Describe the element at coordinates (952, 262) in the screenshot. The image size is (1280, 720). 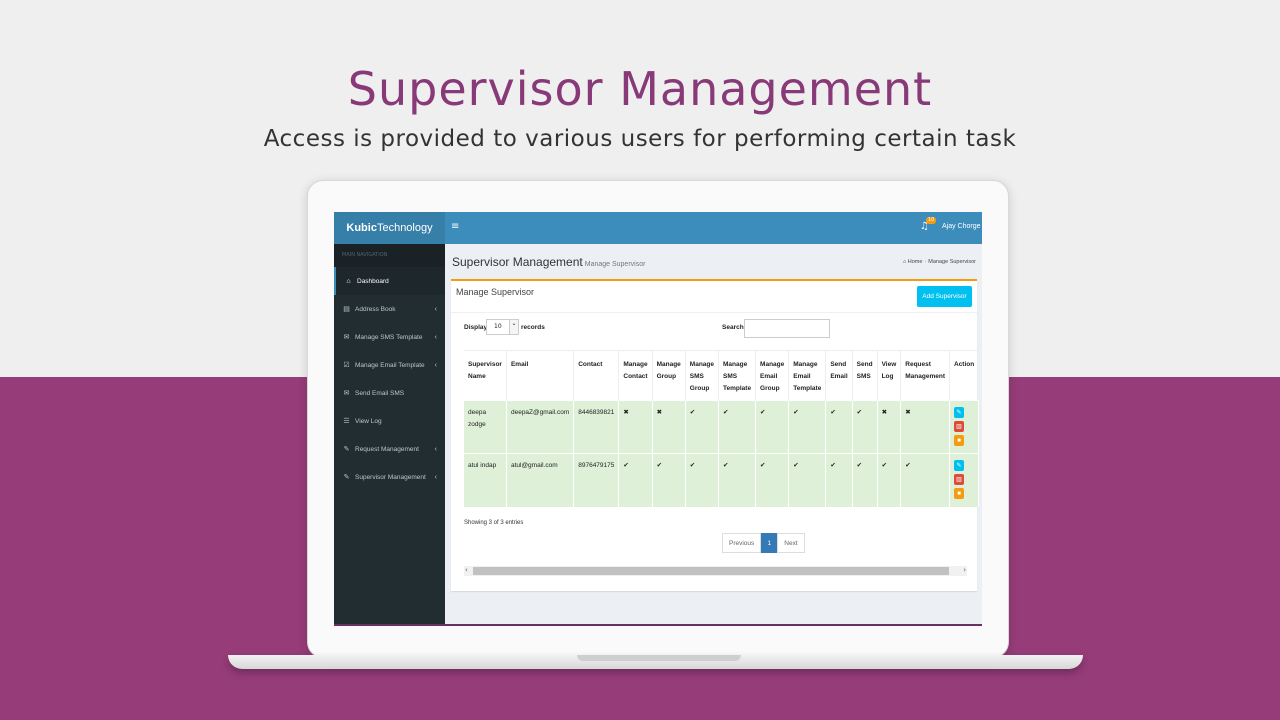
I see `breadcrumb-current: Manage Supervisor` at that location.